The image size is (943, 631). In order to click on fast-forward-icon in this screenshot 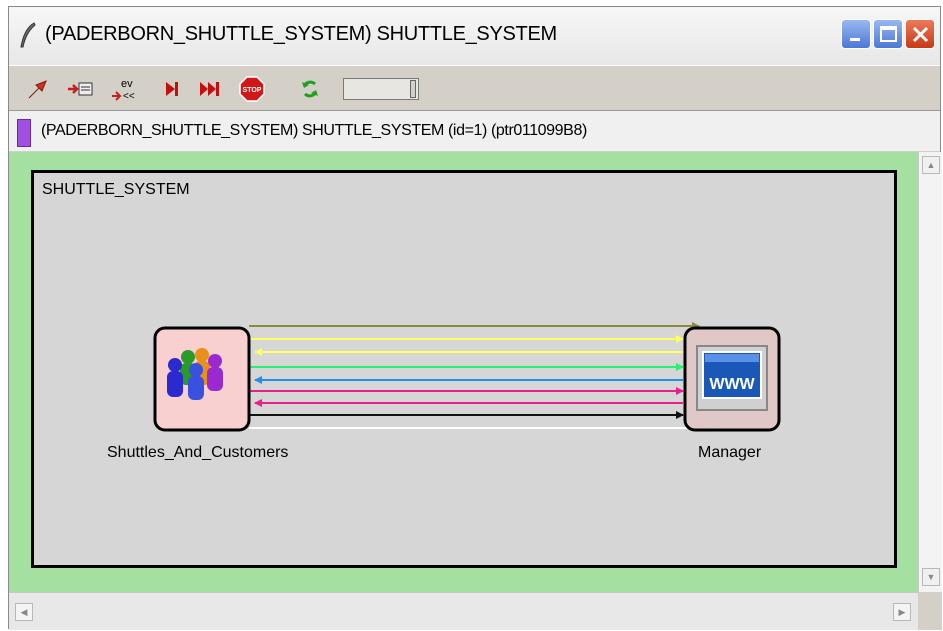, I will do `click(209, 89)`.